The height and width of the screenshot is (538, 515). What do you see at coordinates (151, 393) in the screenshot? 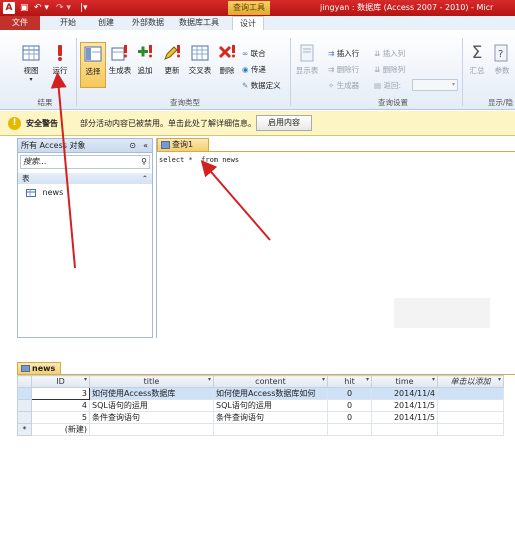
I see `cell-title: 如何使用Access数据库` at bounding box center [151, 393].